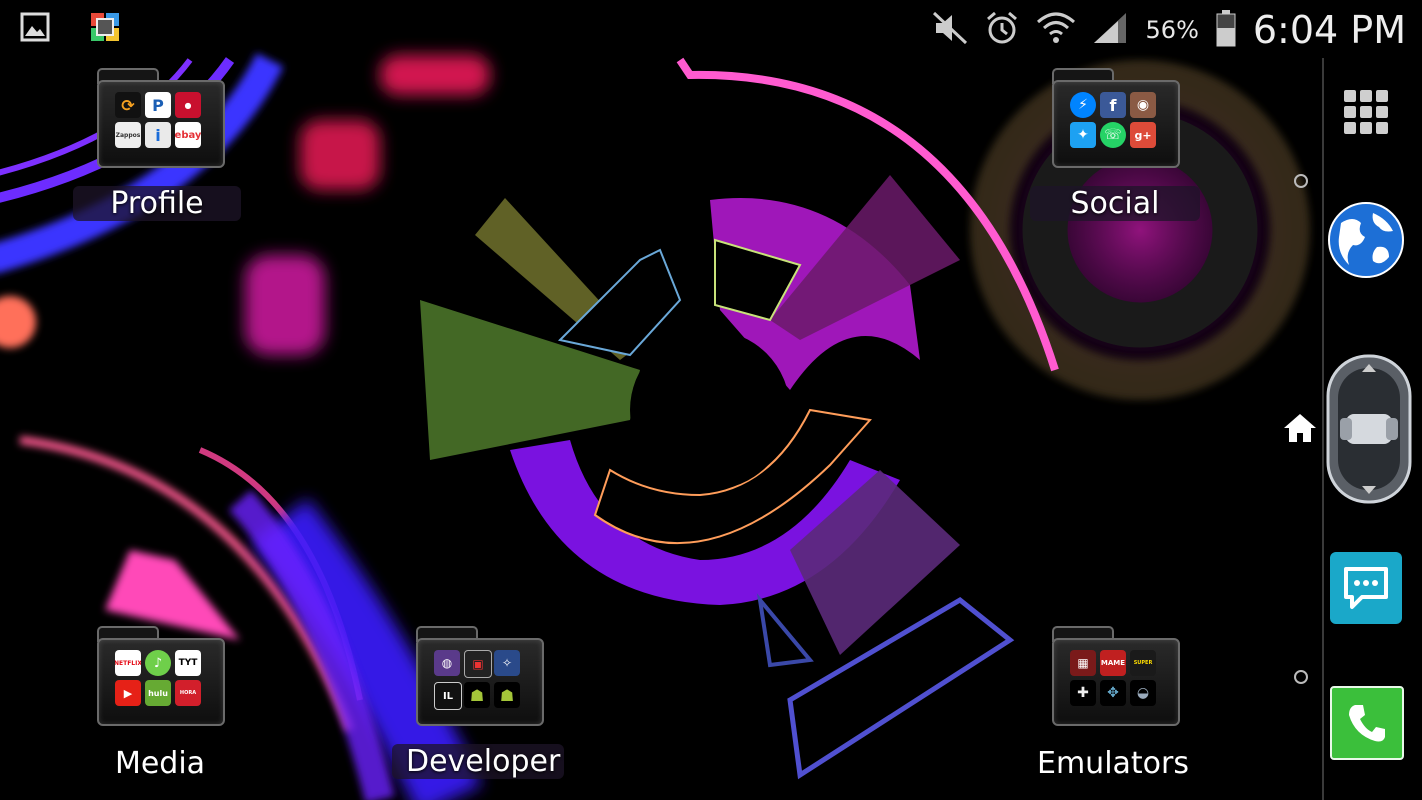  I want to click on folder-preview-grid: ⟳ P ● Zappos i ebay, so click(160, 120).